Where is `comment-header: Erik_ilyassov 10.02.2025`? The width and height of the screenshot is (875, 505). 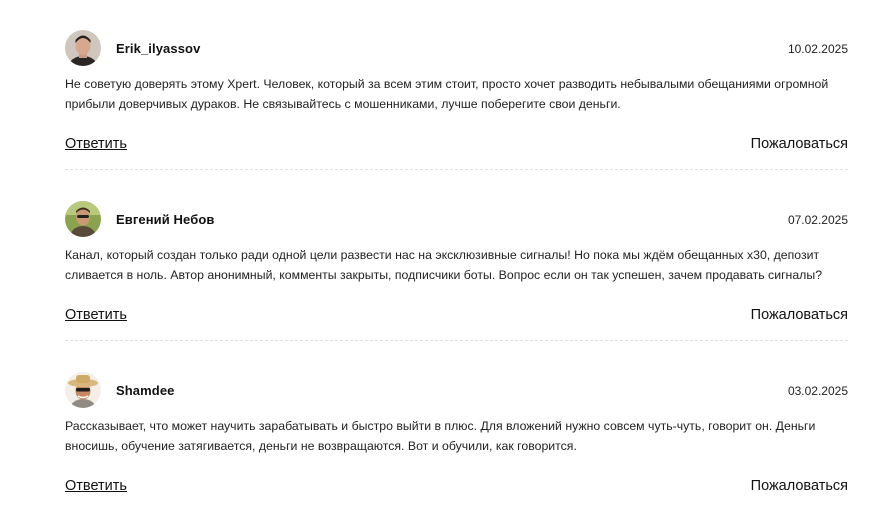 comment-header: Erik_ilyassov 10.02.2025 is located at coordinates (456, 49).